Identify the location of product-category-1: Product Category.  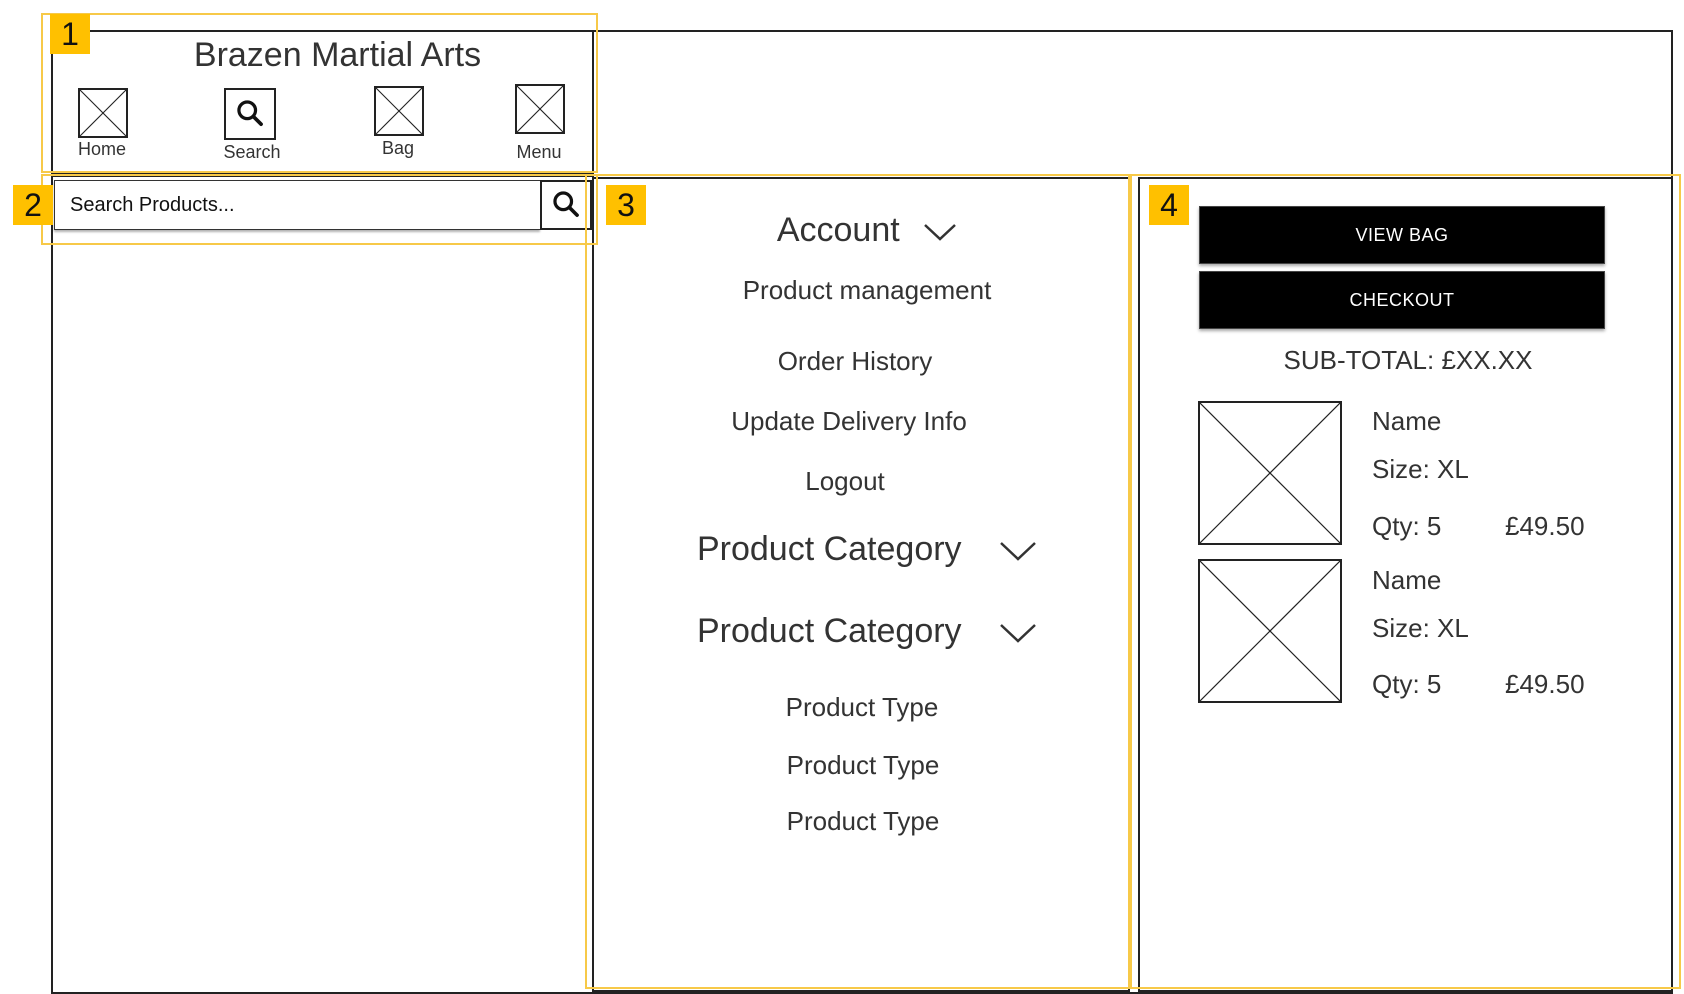
(867, 549).